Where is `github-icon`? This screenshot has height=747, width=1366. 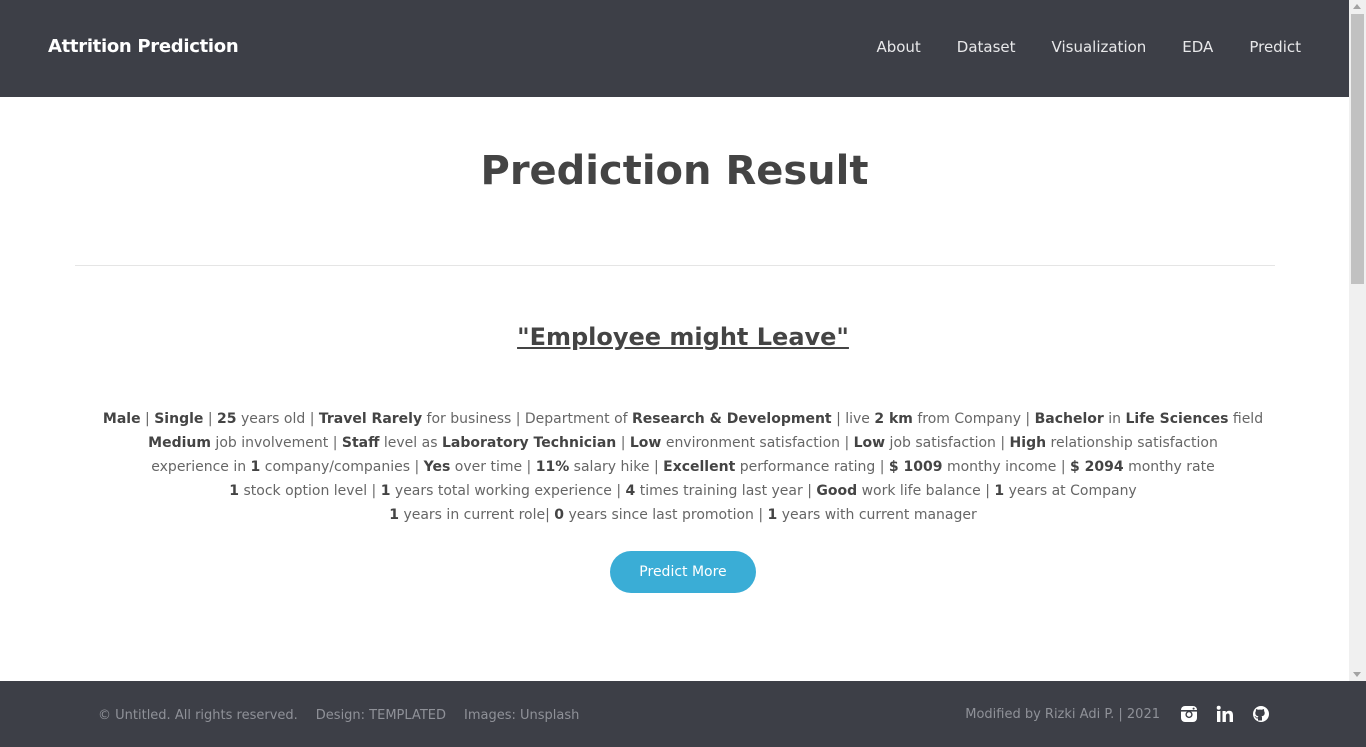
github-icon is located at coordinates (1261, 714).